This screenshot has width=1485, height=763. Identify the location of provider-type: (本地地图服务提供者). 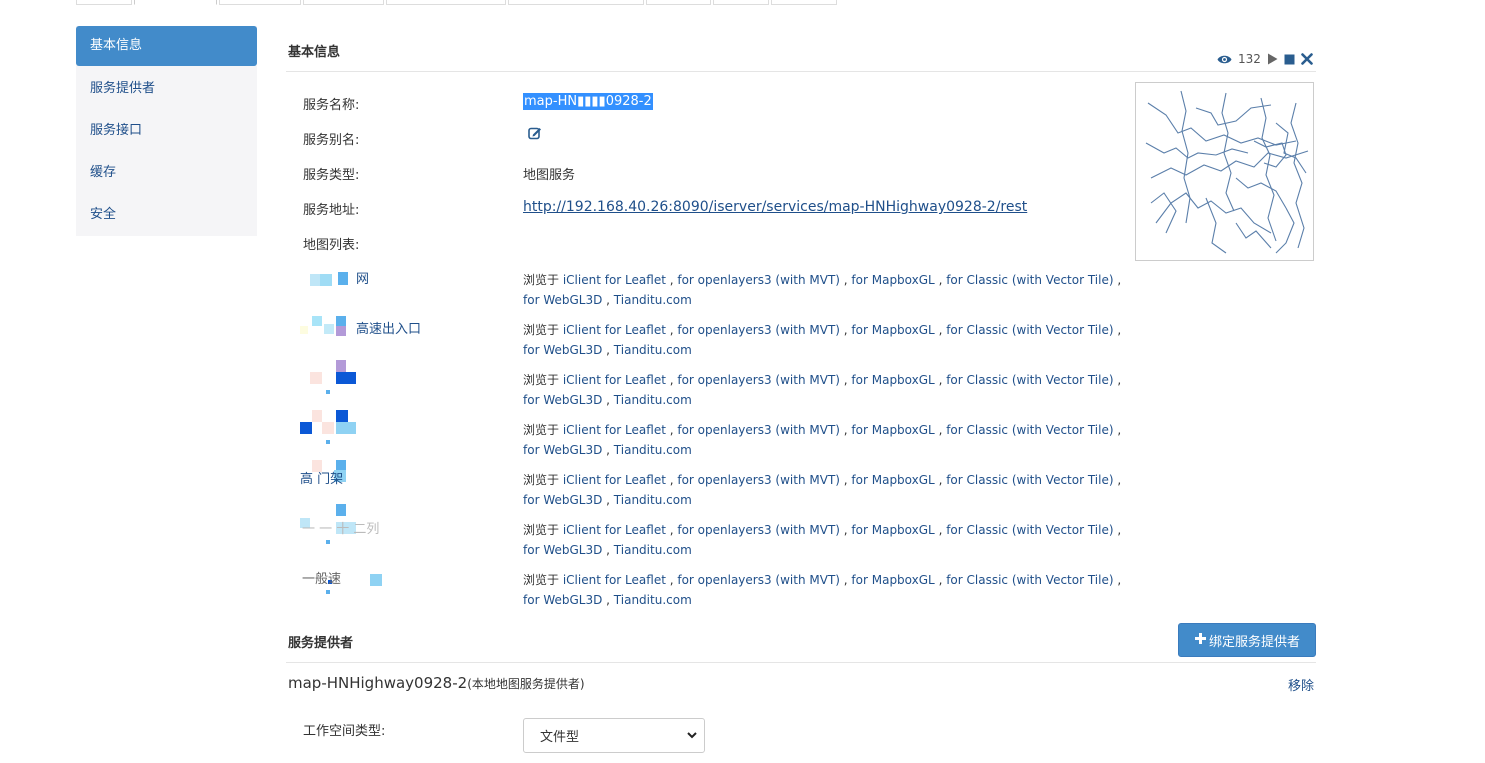
(526, 684).